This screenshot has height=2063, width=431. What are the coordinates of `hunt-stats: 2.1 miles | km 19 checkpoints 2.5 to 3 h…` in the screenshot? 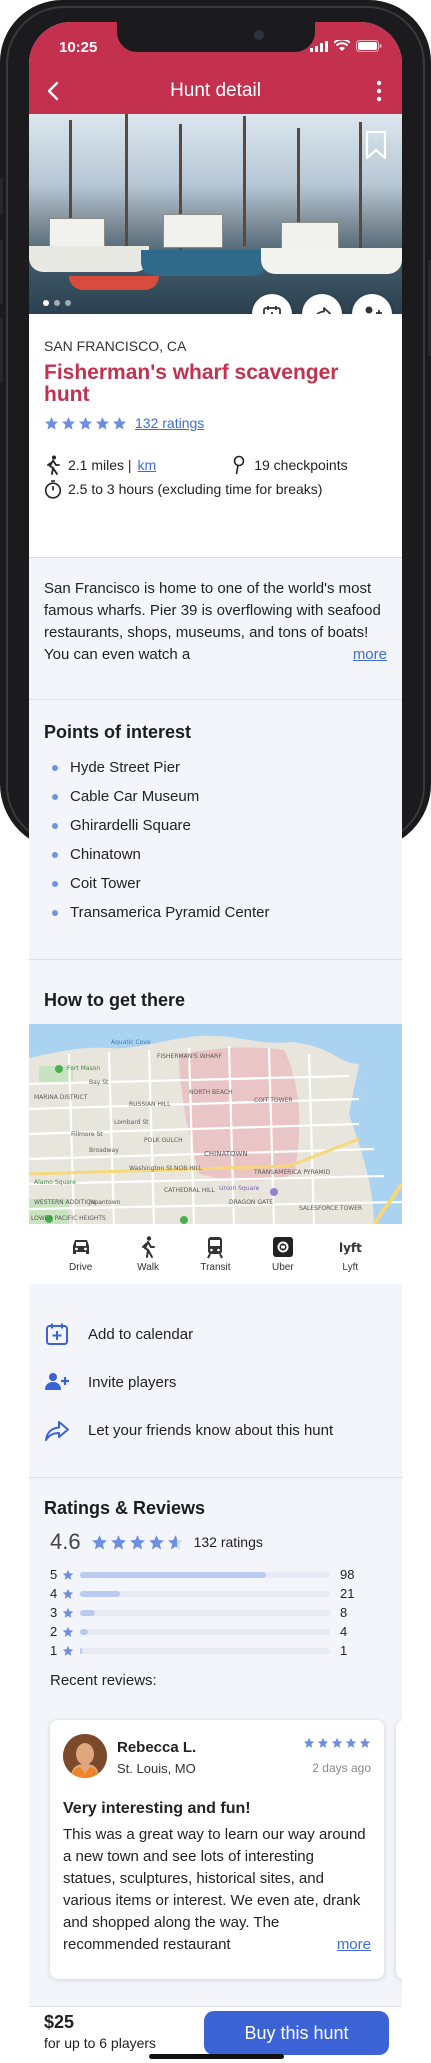 It's located at (215, 477).